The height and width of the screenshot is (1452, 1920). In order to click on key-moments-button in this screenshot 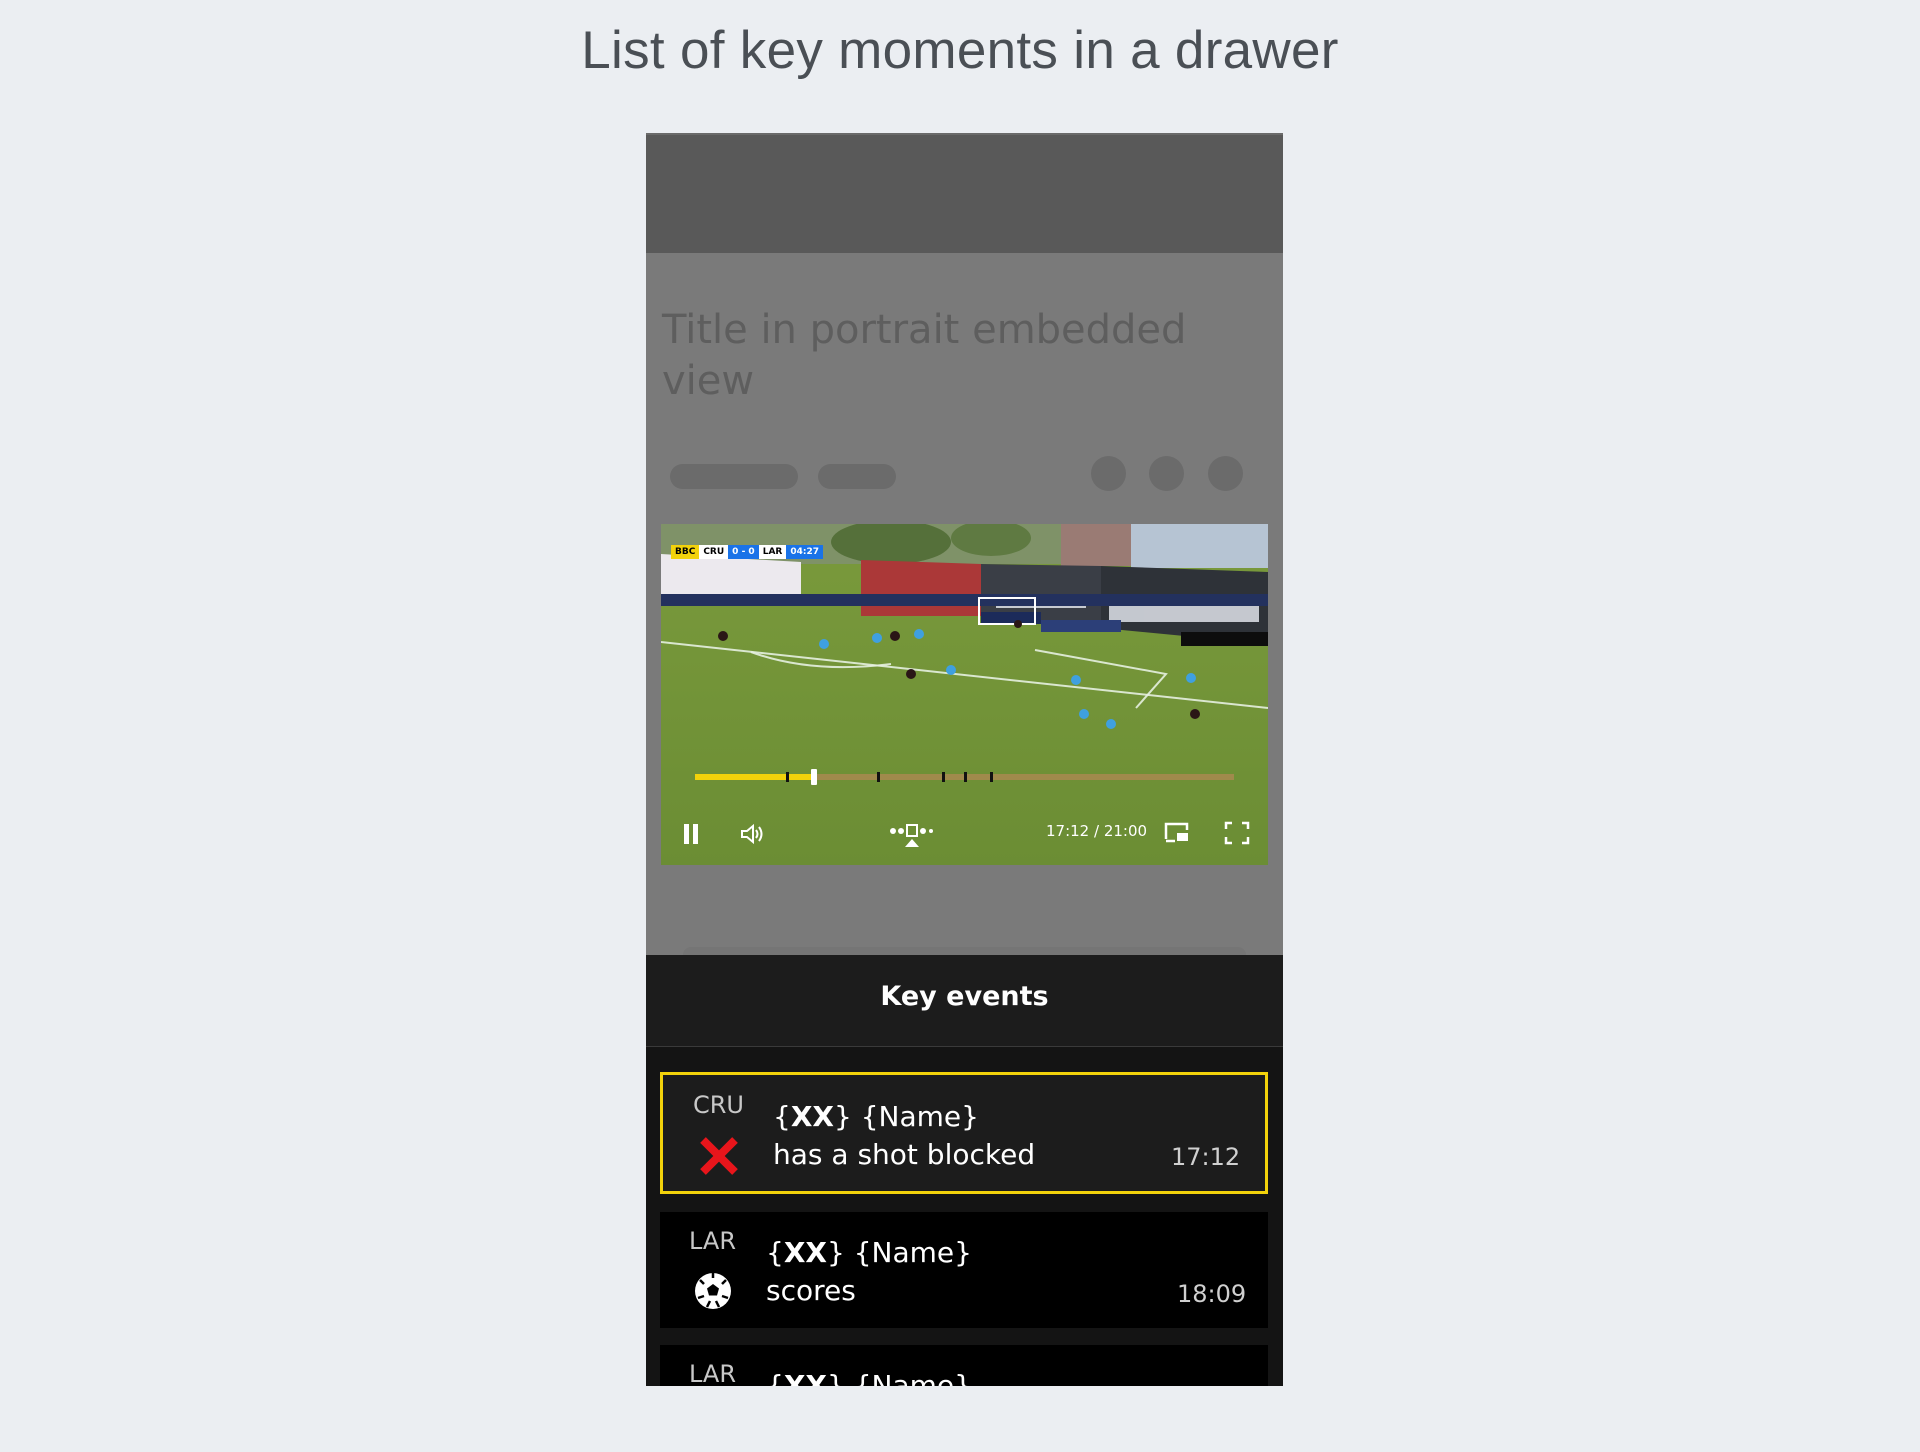, I will do `click(911, 835)`.